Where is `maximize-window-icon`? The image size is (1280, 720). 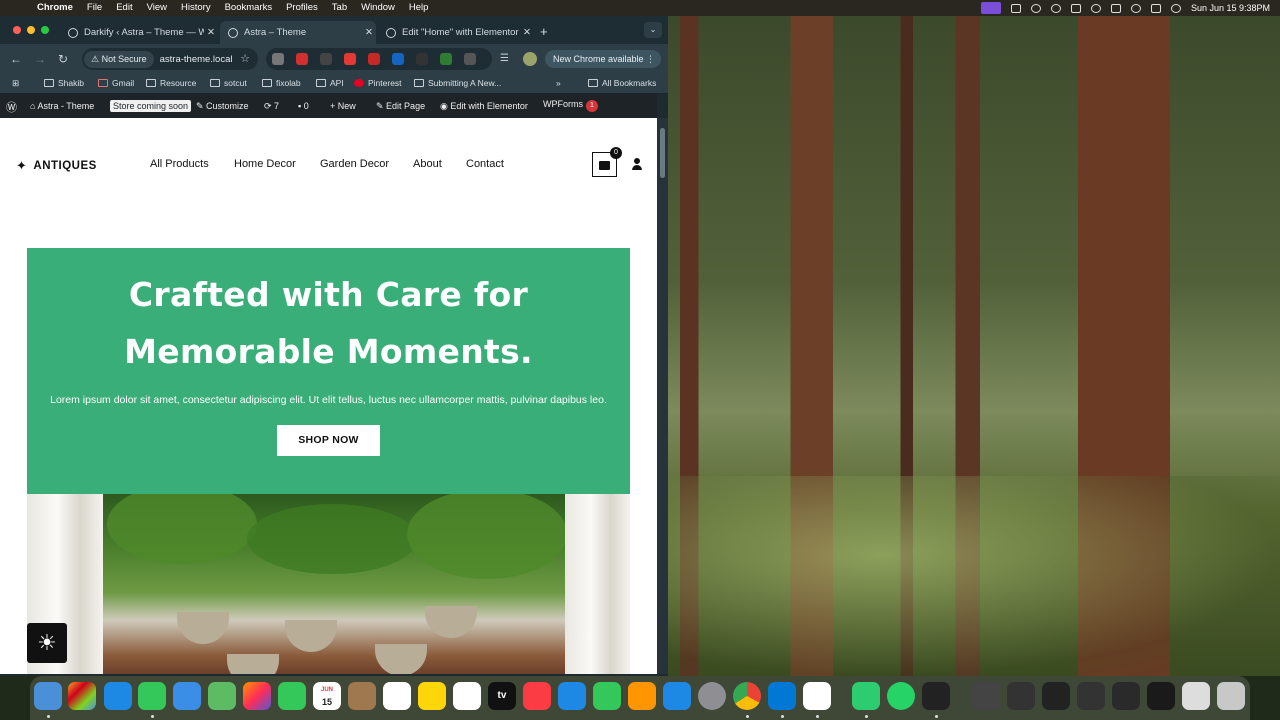 maximize-window-icon is located at coordinates (45, 30).